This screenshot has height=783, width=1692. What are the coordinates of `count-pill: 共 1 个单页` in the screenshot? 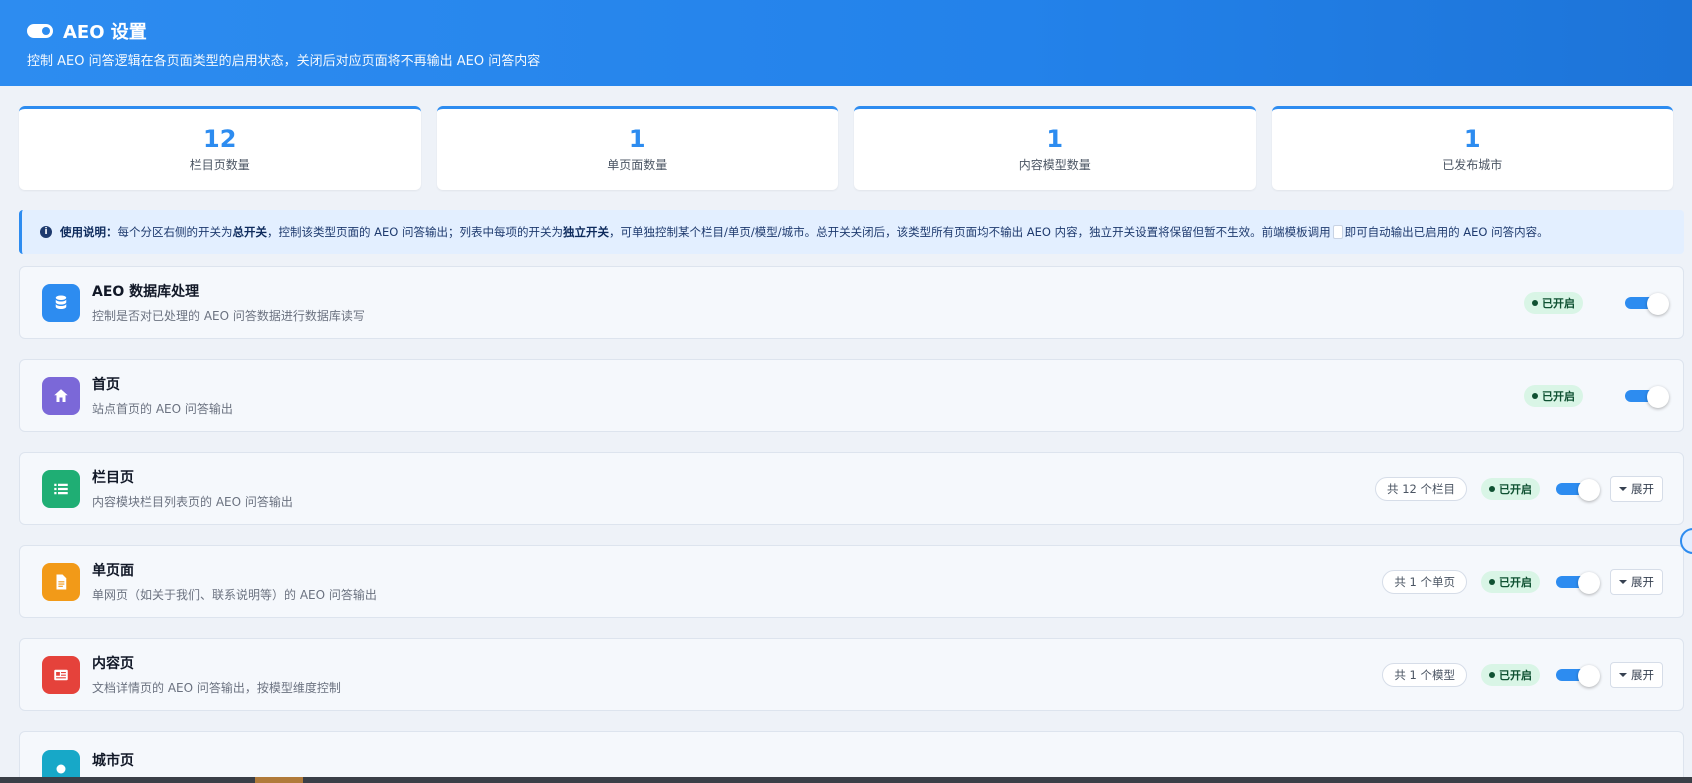 It's located at (1424, 581).